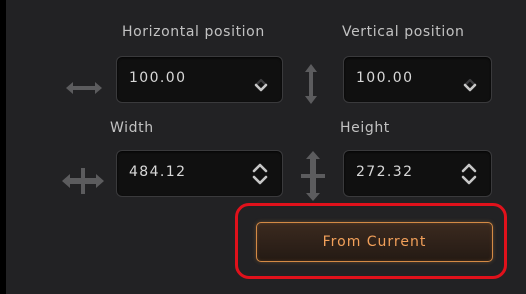 This screenshot has width=526, height=294. What do you see at coordinates (371, 241) in the screenshot?
I see `highlight-outline` at bounding box center [371, 241].